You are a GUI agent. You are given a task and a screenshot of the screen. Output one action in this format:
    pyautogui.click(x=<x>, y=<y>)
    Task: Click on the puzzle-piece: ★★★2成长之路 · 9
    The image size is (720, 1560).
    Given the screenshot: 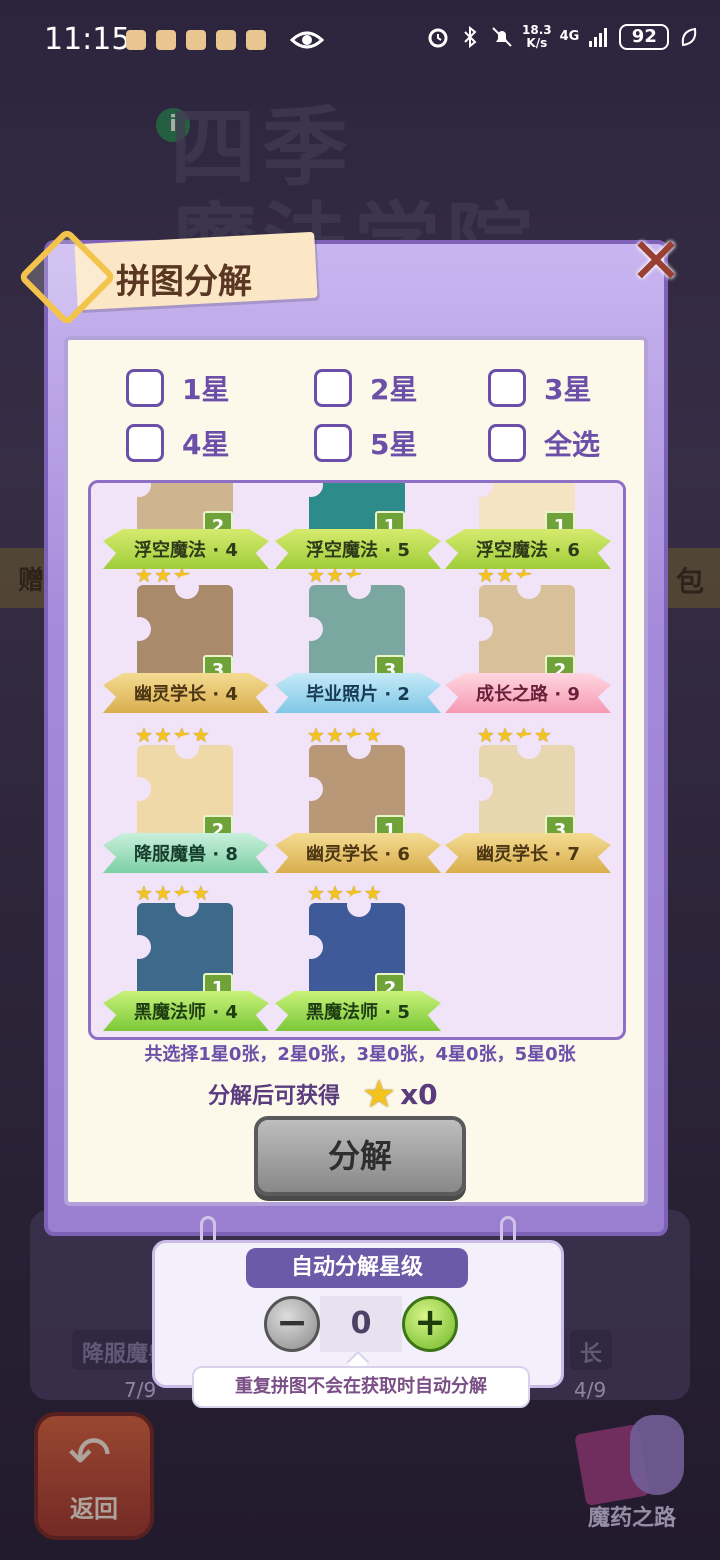 What is the action you would take?
    pyautogui.click(x=531, y=649)
    